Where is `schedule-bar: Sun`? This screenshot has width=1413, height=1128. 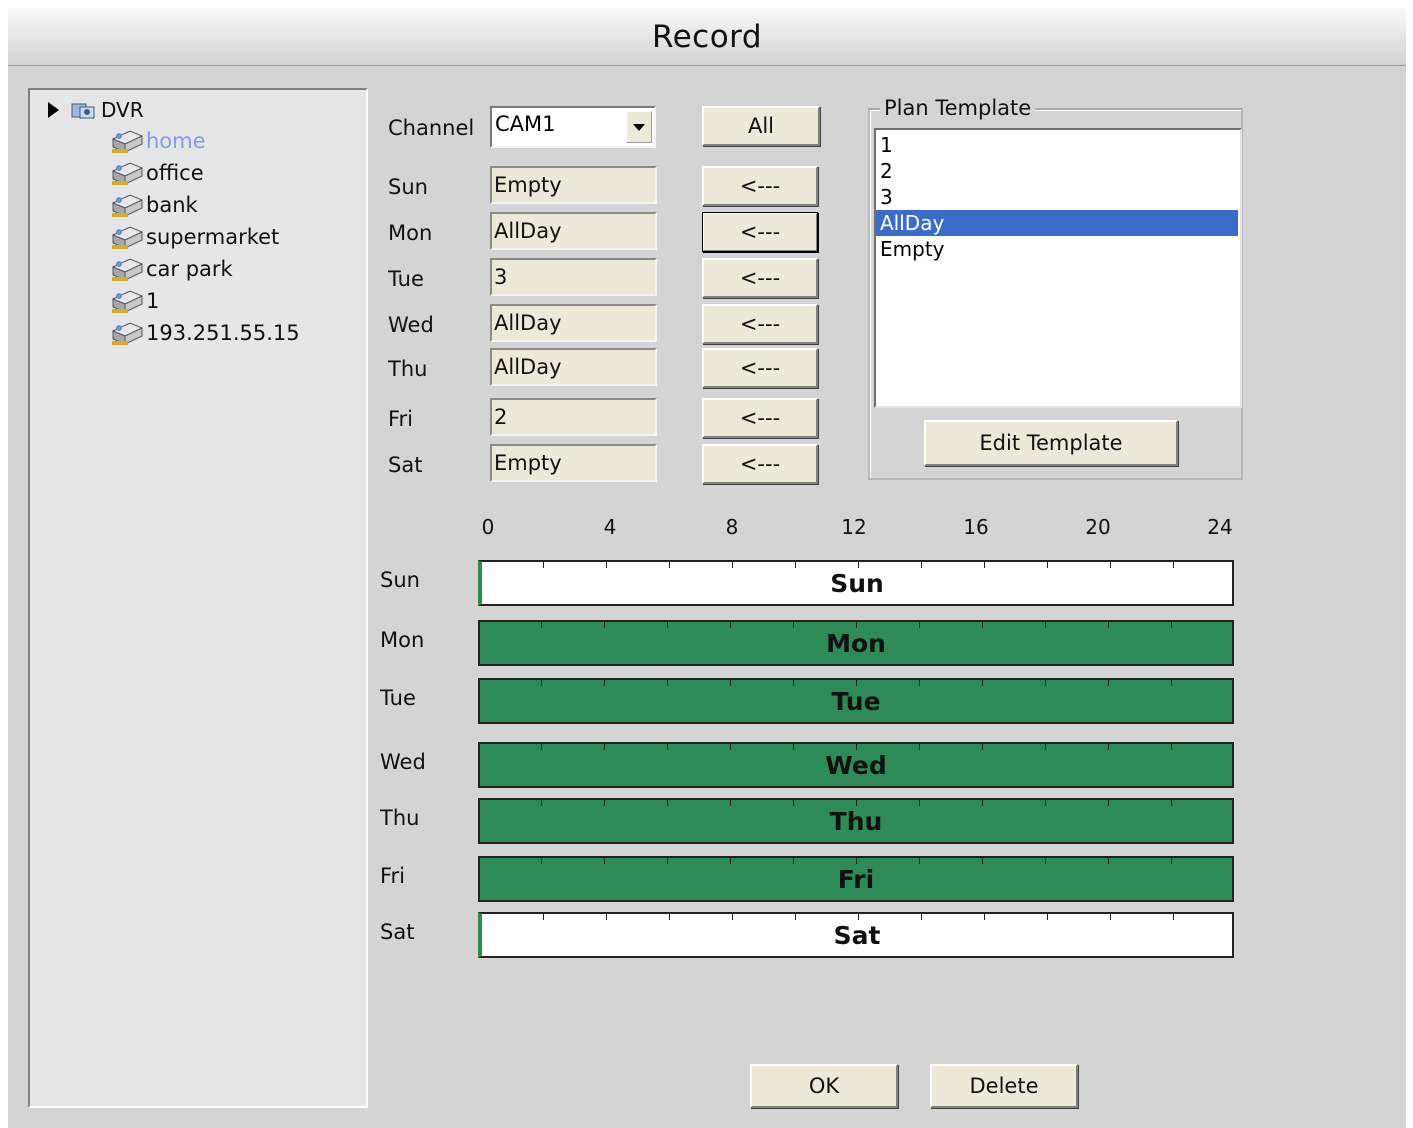
schedule-bar: Sun is located at coordinates (856, 583).